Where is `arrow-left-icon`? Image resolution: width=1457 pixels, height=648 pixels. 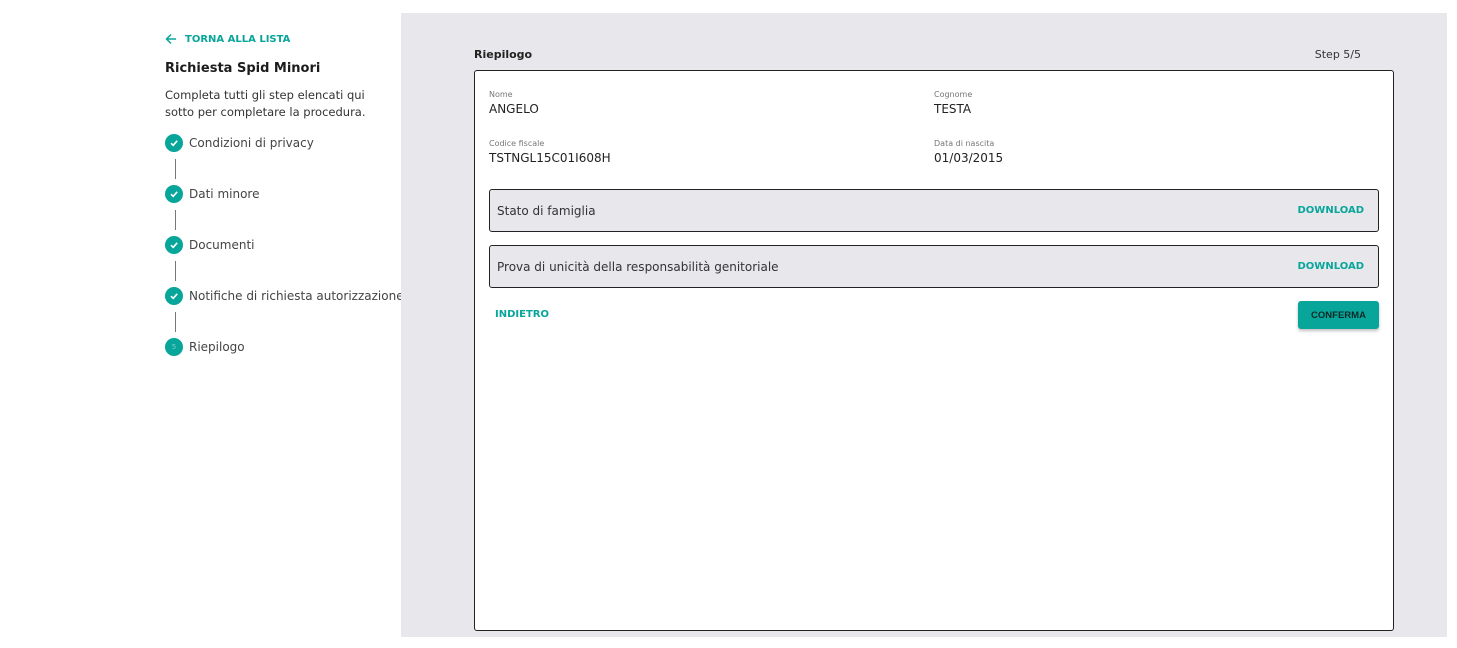
arrow-left-icon is located at coordinates (170, 39).